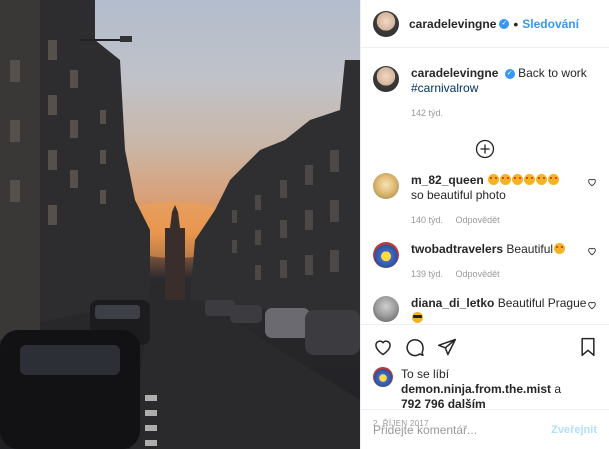 The height and width of the screenshot is (449, 609). What do you see at coordinates (427, 220) in the screenshot?
I see `comment-age: 140 týd.` at bounding box center [427, 220].